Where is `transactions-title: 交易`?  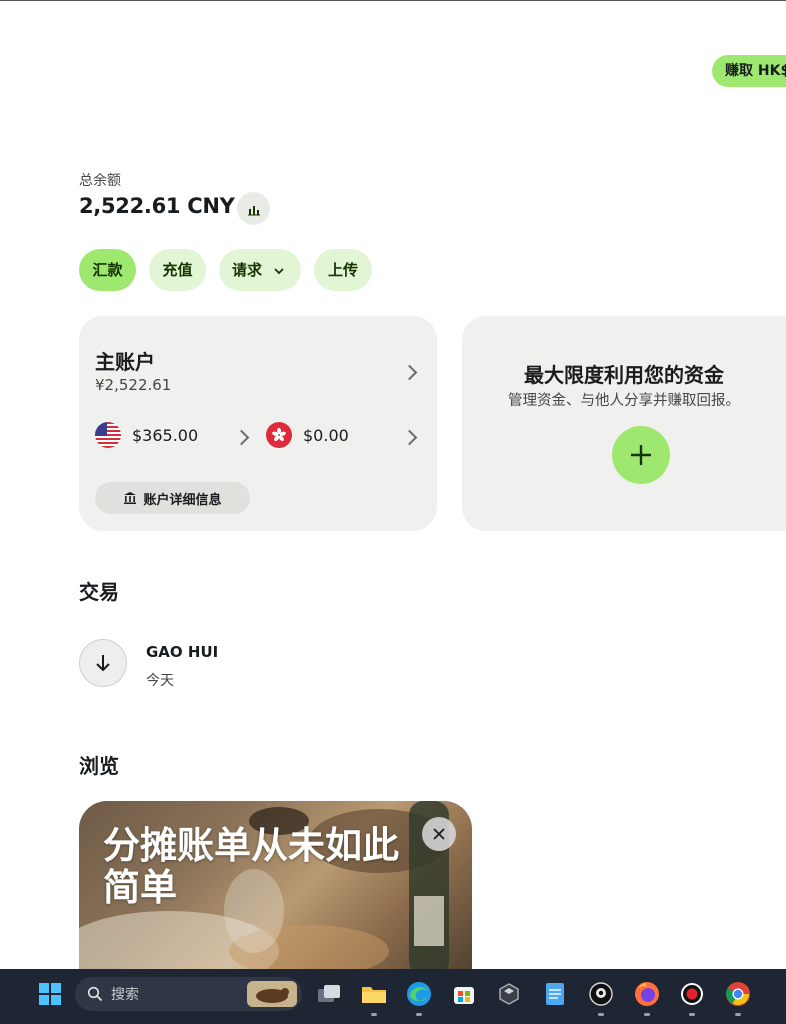 transactions-title: 交易 is located at coordinates (99, 592).